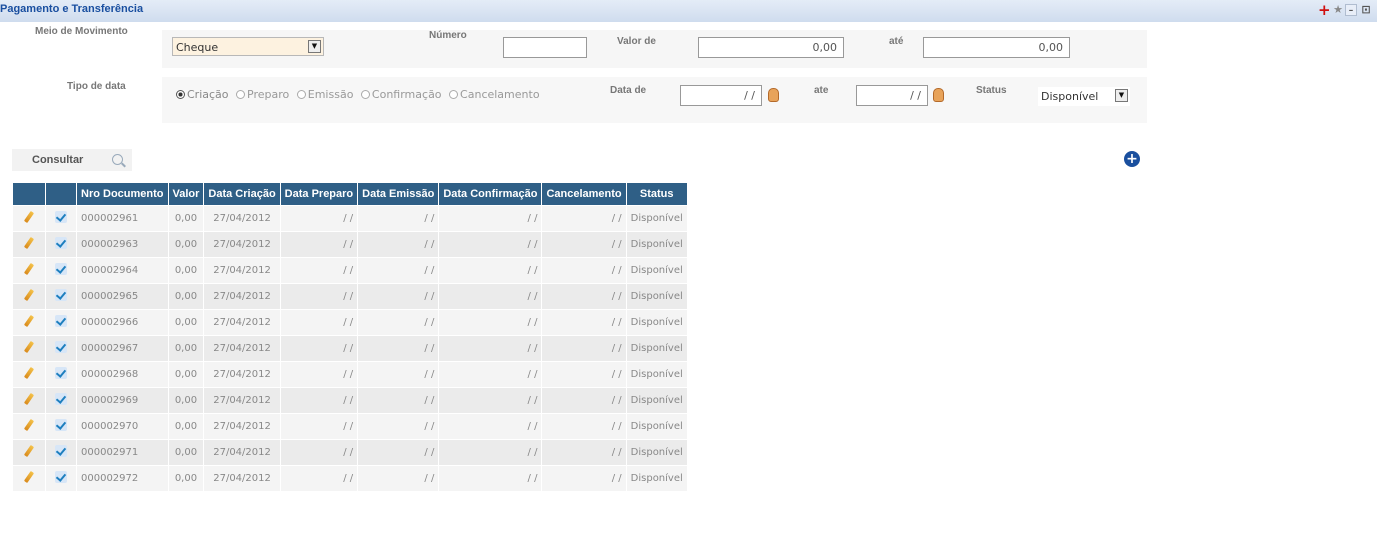 This screenshot has height=539, width=1377. What do you see at coordinates (81, 31) in the screenshot?
I see `meio-movimento-label: Meio de Movimento` at bounding box center [81, 31].